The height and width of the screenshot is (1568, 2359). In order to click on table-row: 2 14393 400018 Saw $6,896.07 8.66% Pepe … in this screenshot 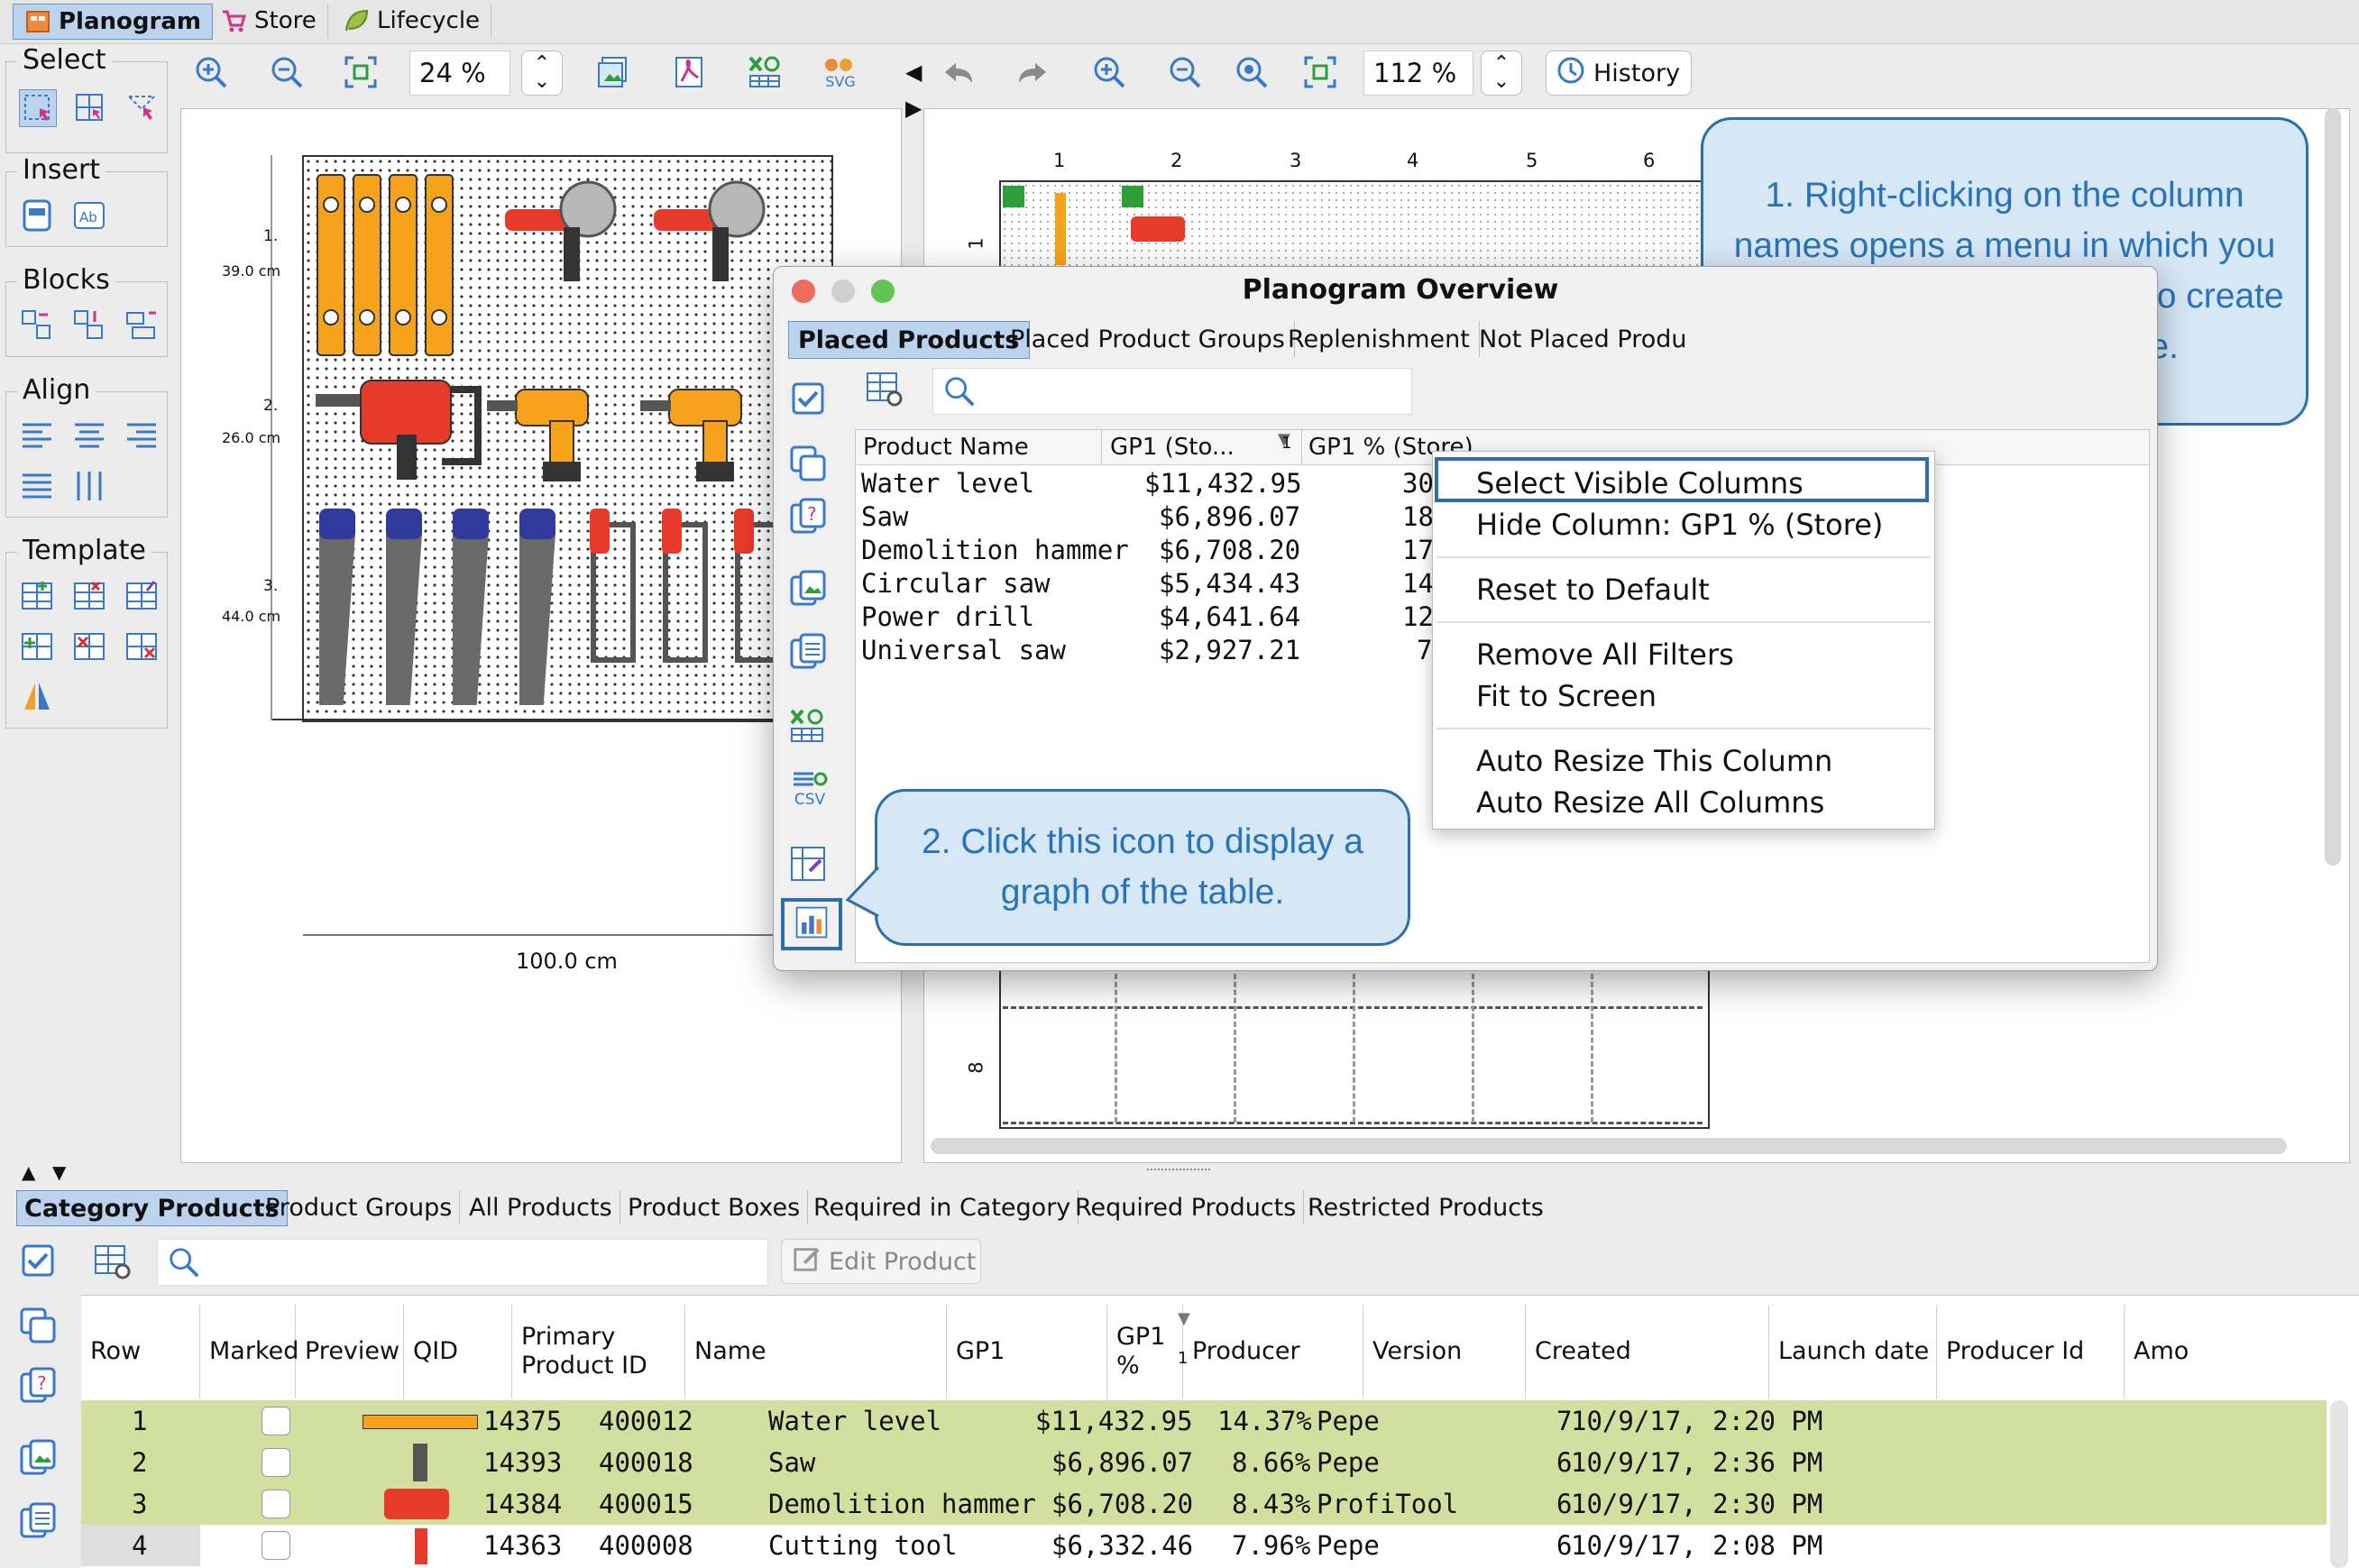, I will do `click(1204, 1462)`.